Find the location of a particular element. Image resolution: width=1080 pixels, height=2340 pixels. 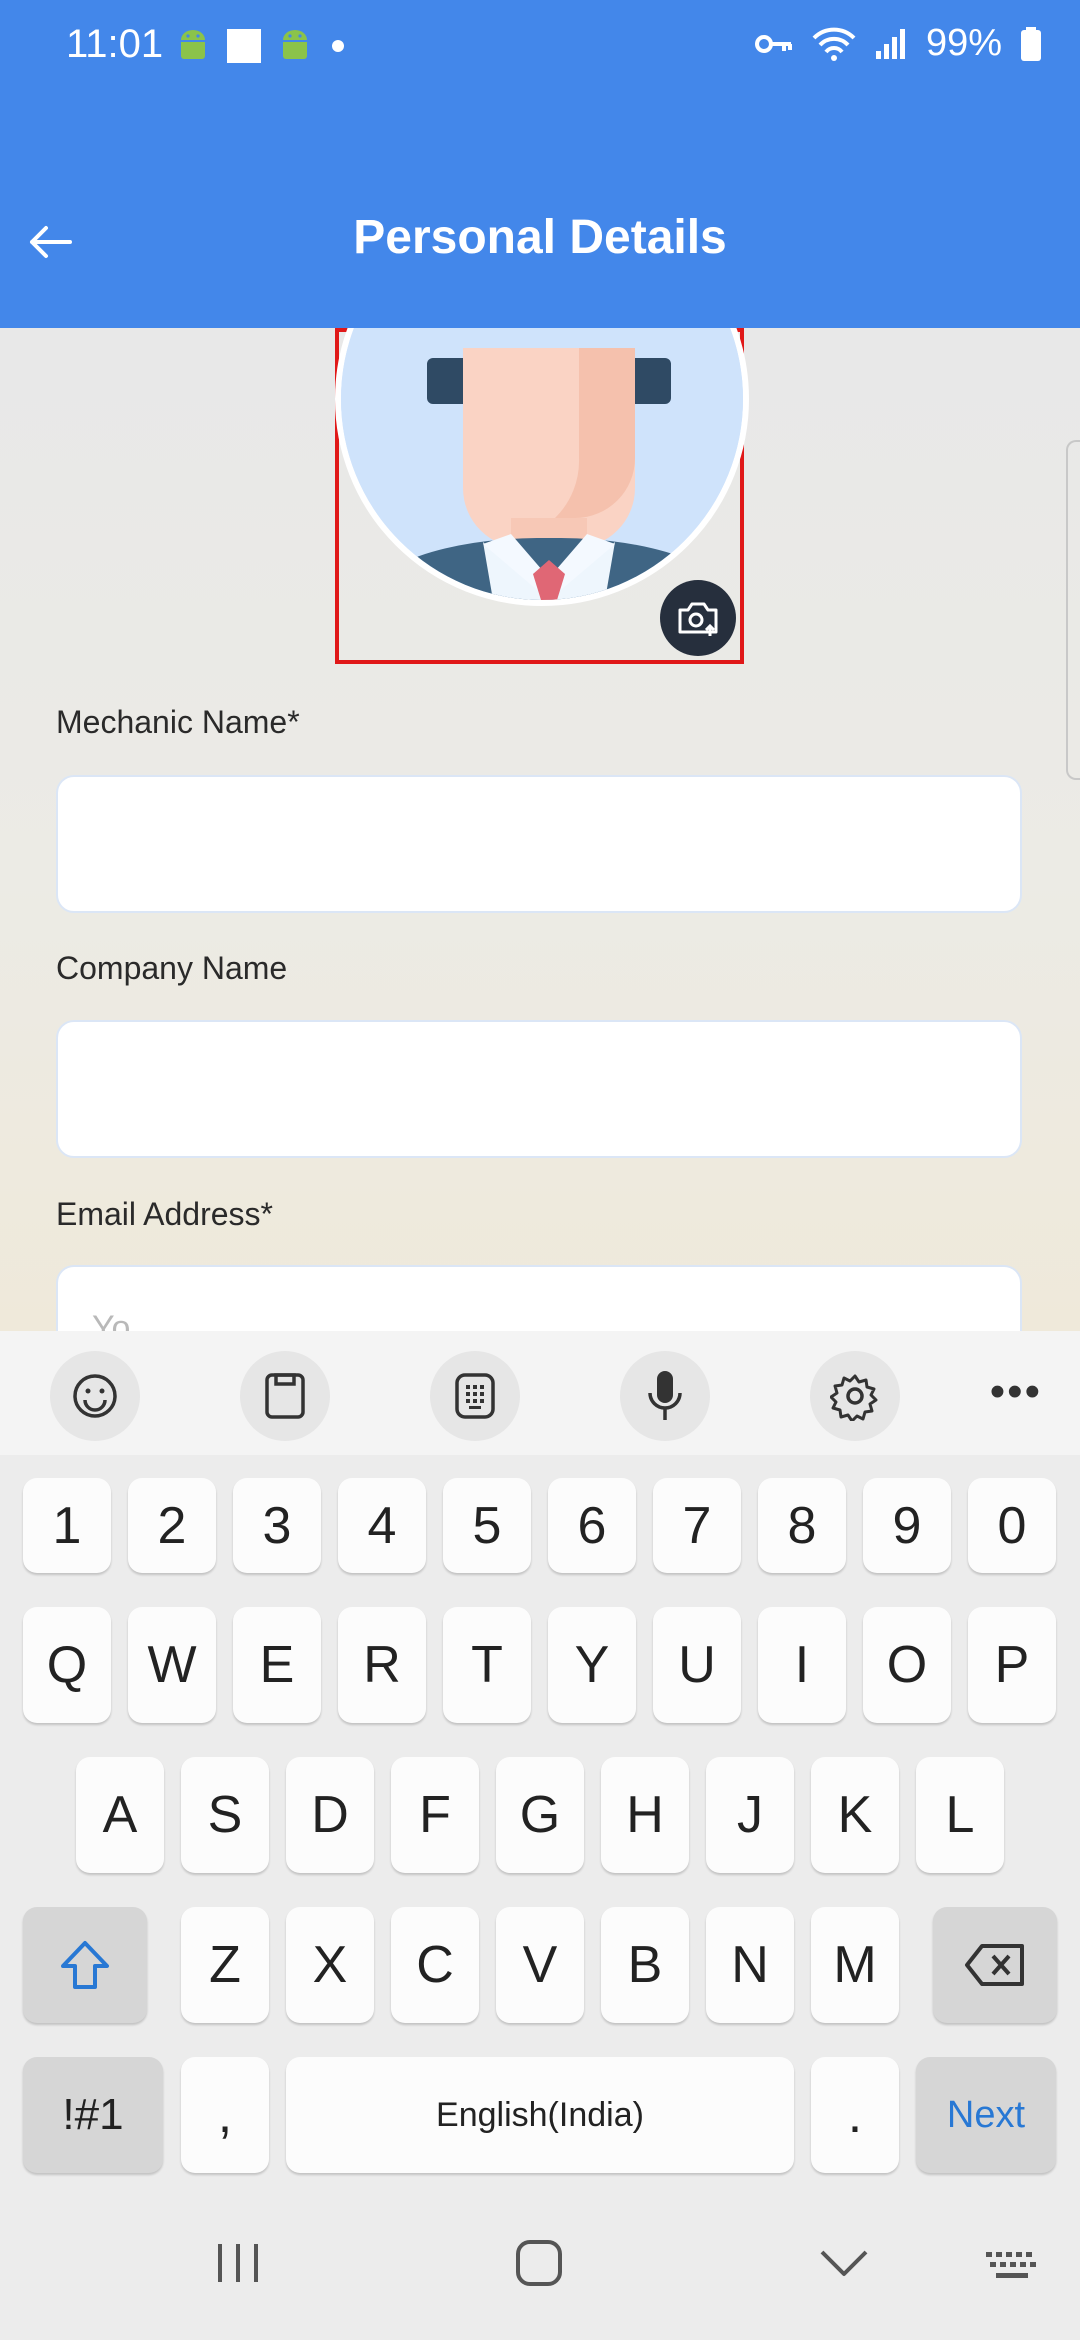

key-r: R is located at coordinates (382, 1665).